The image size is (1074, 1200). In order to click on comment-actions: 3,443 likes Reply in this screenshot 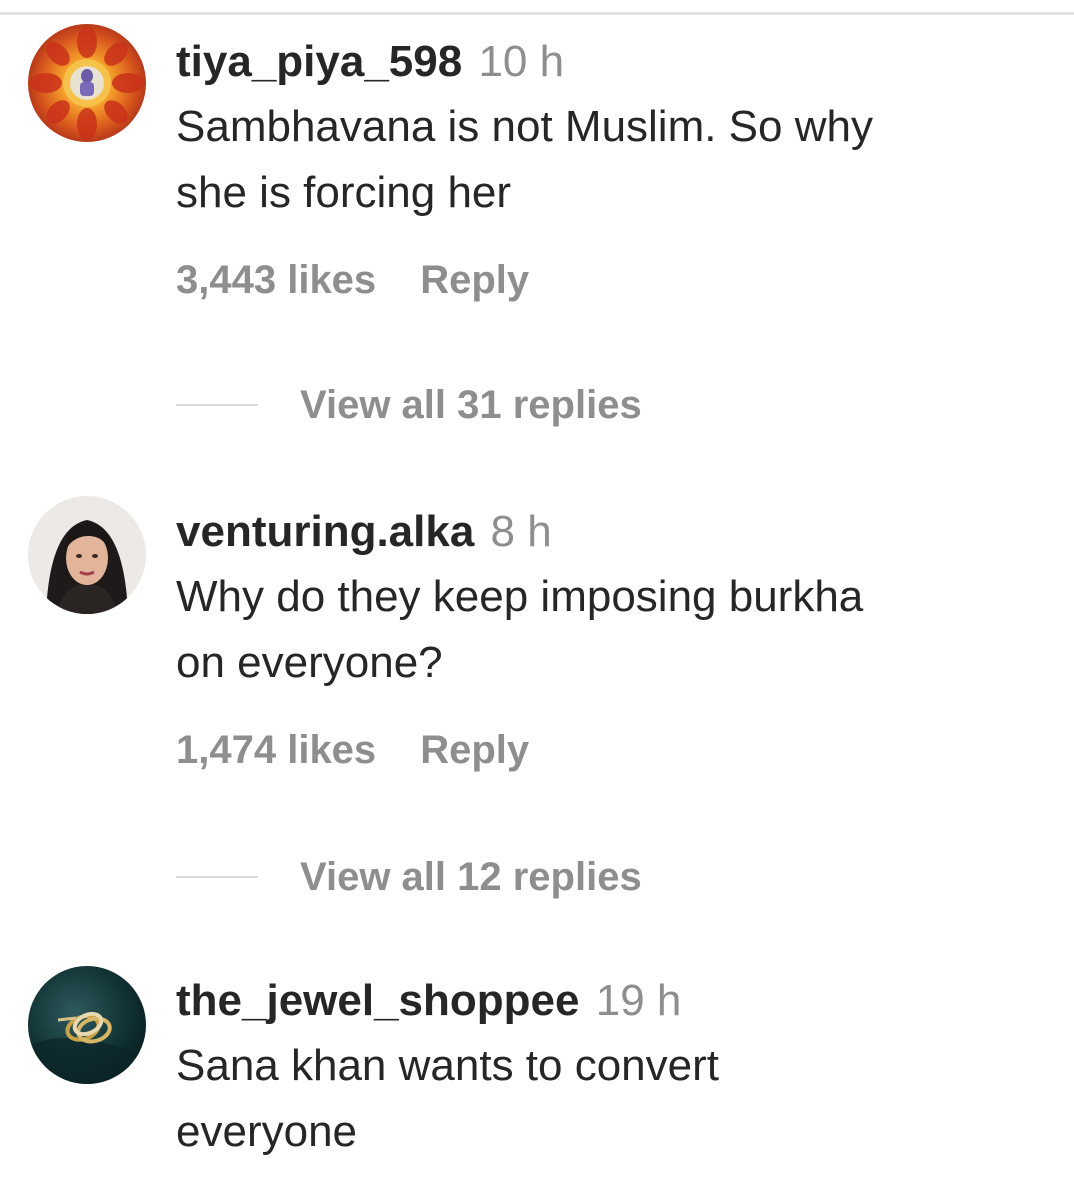, I will do `click(616, 280)`.